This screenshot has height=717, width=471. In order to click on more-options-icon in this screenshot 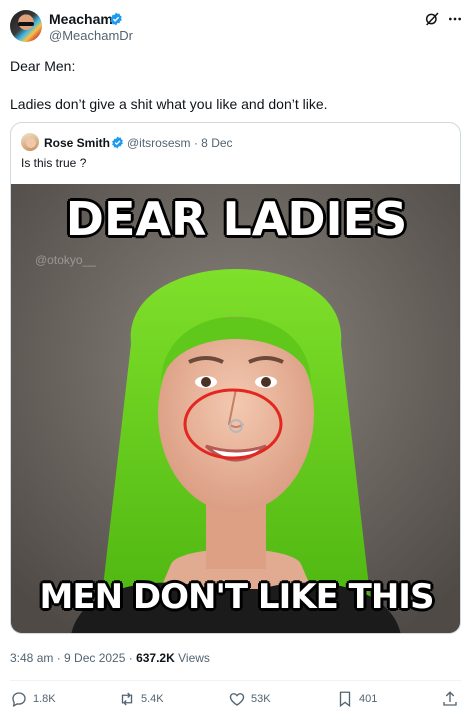, I will do `click(455, 19)`.